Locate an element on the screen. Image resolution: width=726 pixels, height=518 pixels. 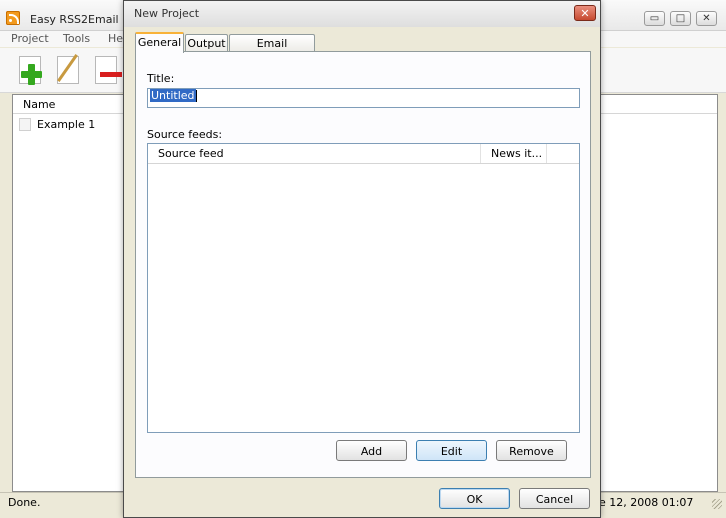
menu-project: Project is located at coordinates (30, 38).